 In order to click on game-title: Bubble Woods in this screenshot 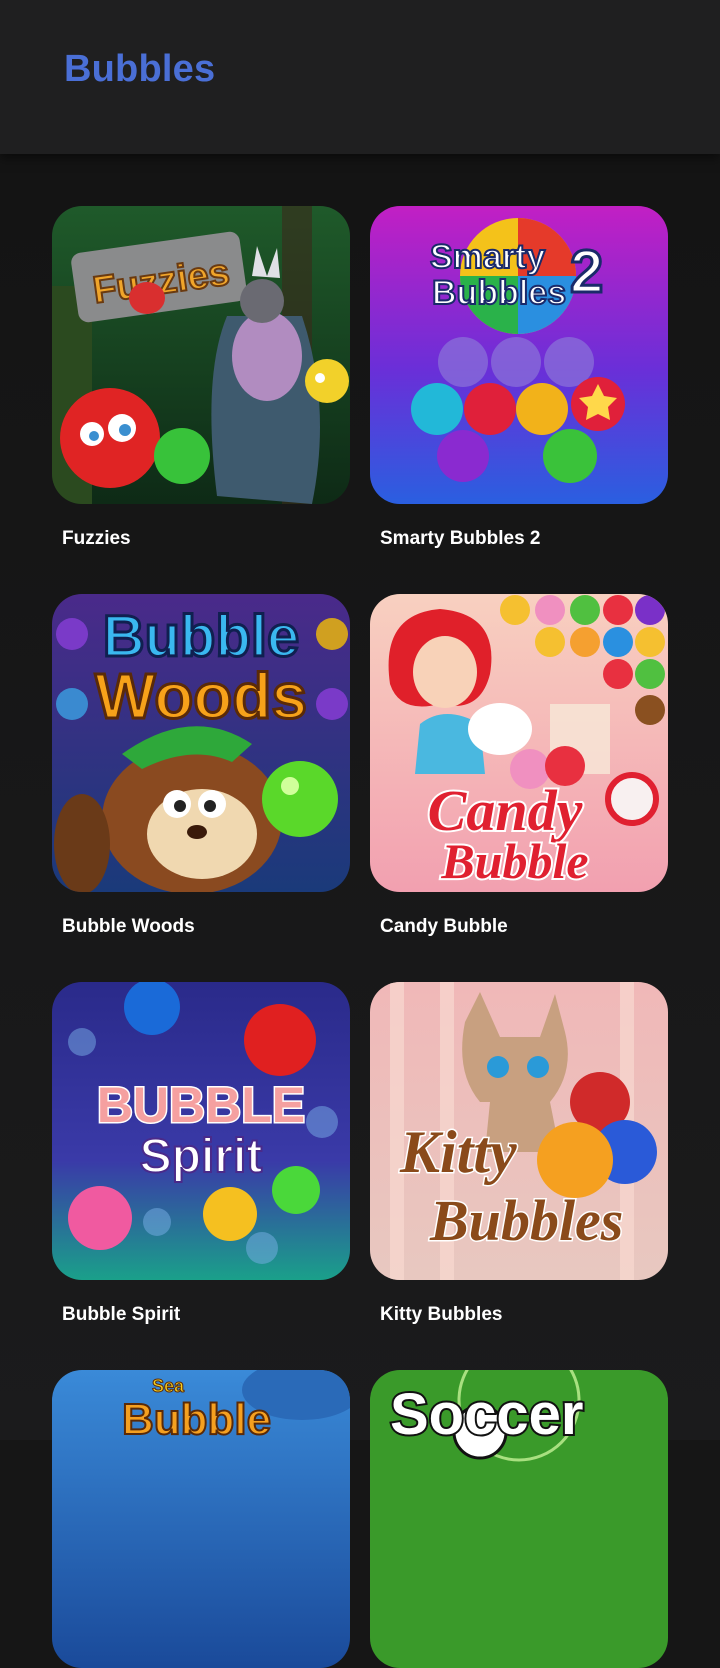, I will do `click(207, 927)`.